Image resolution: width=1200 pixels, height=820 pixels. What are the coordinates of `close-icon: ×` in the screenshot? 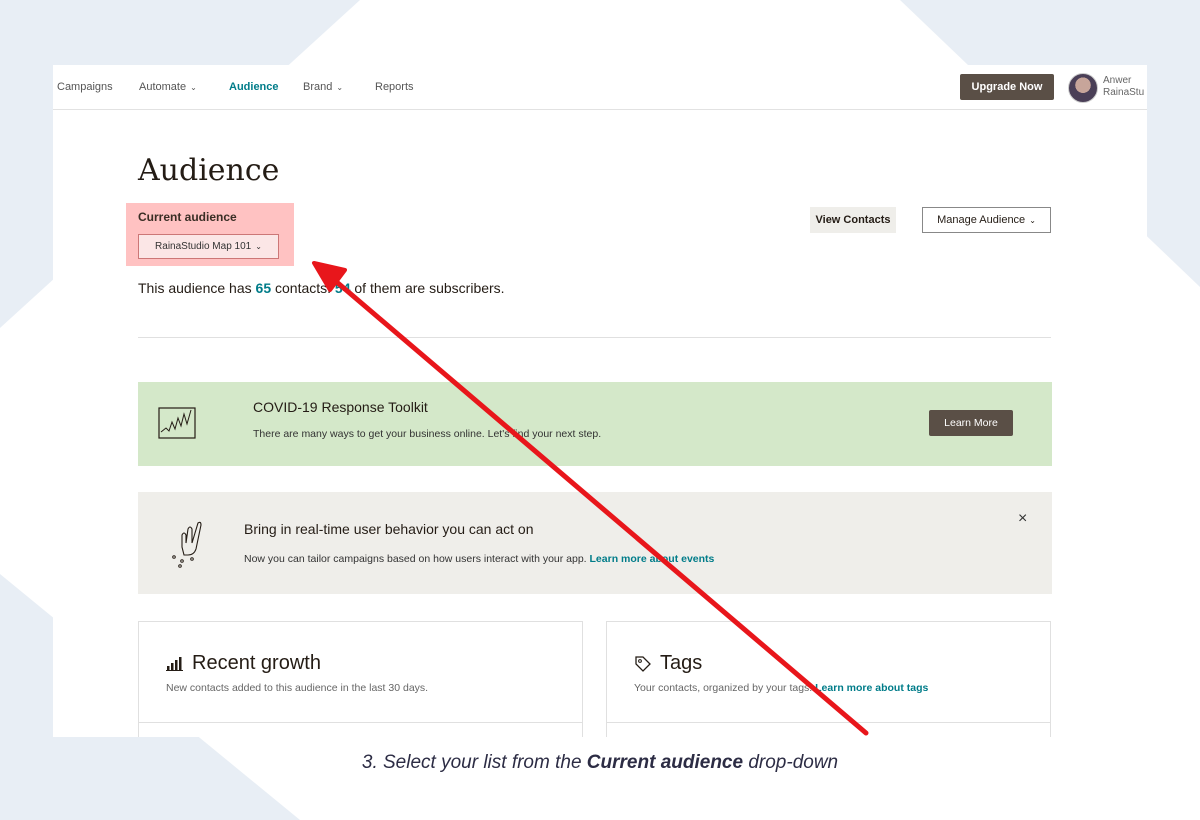 It's located at (1022, 519).